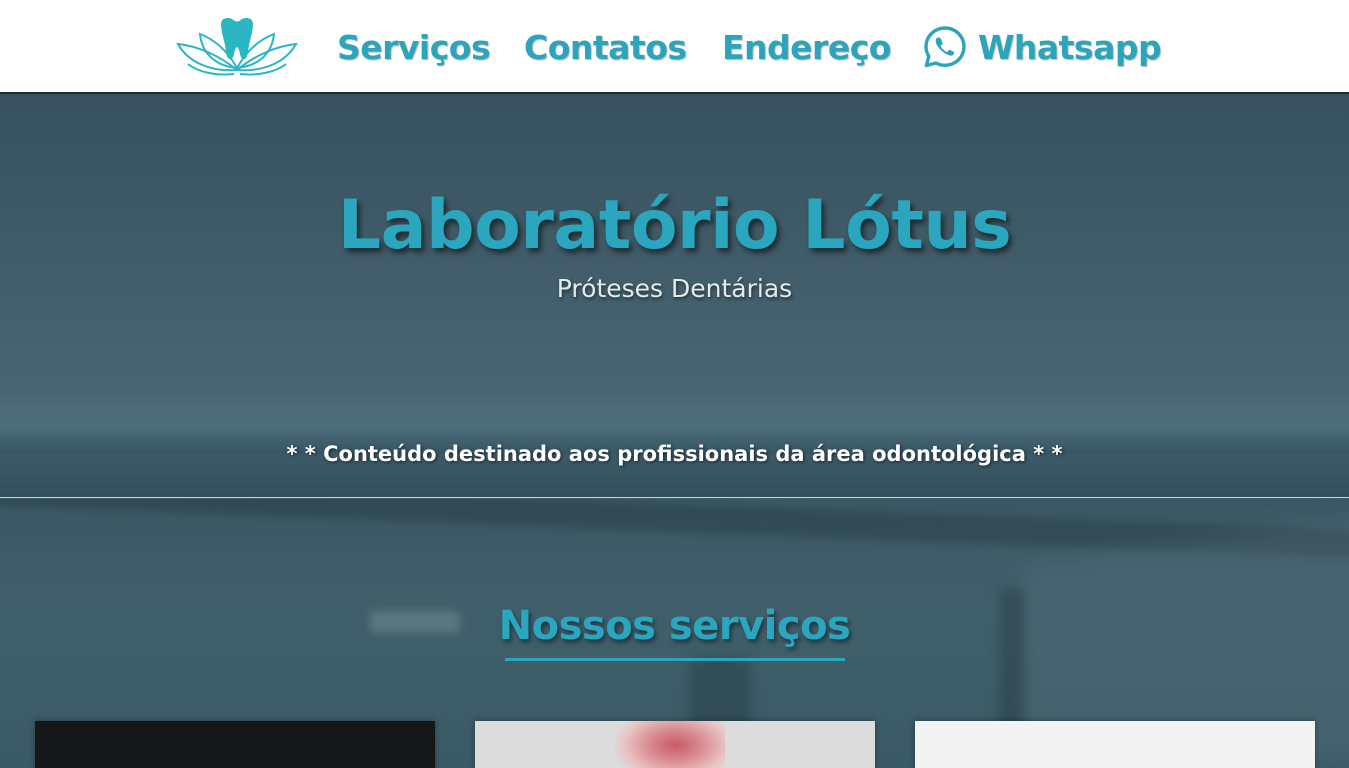  I want to click on nav-link-servicos: Serviços, so click(414, 47).